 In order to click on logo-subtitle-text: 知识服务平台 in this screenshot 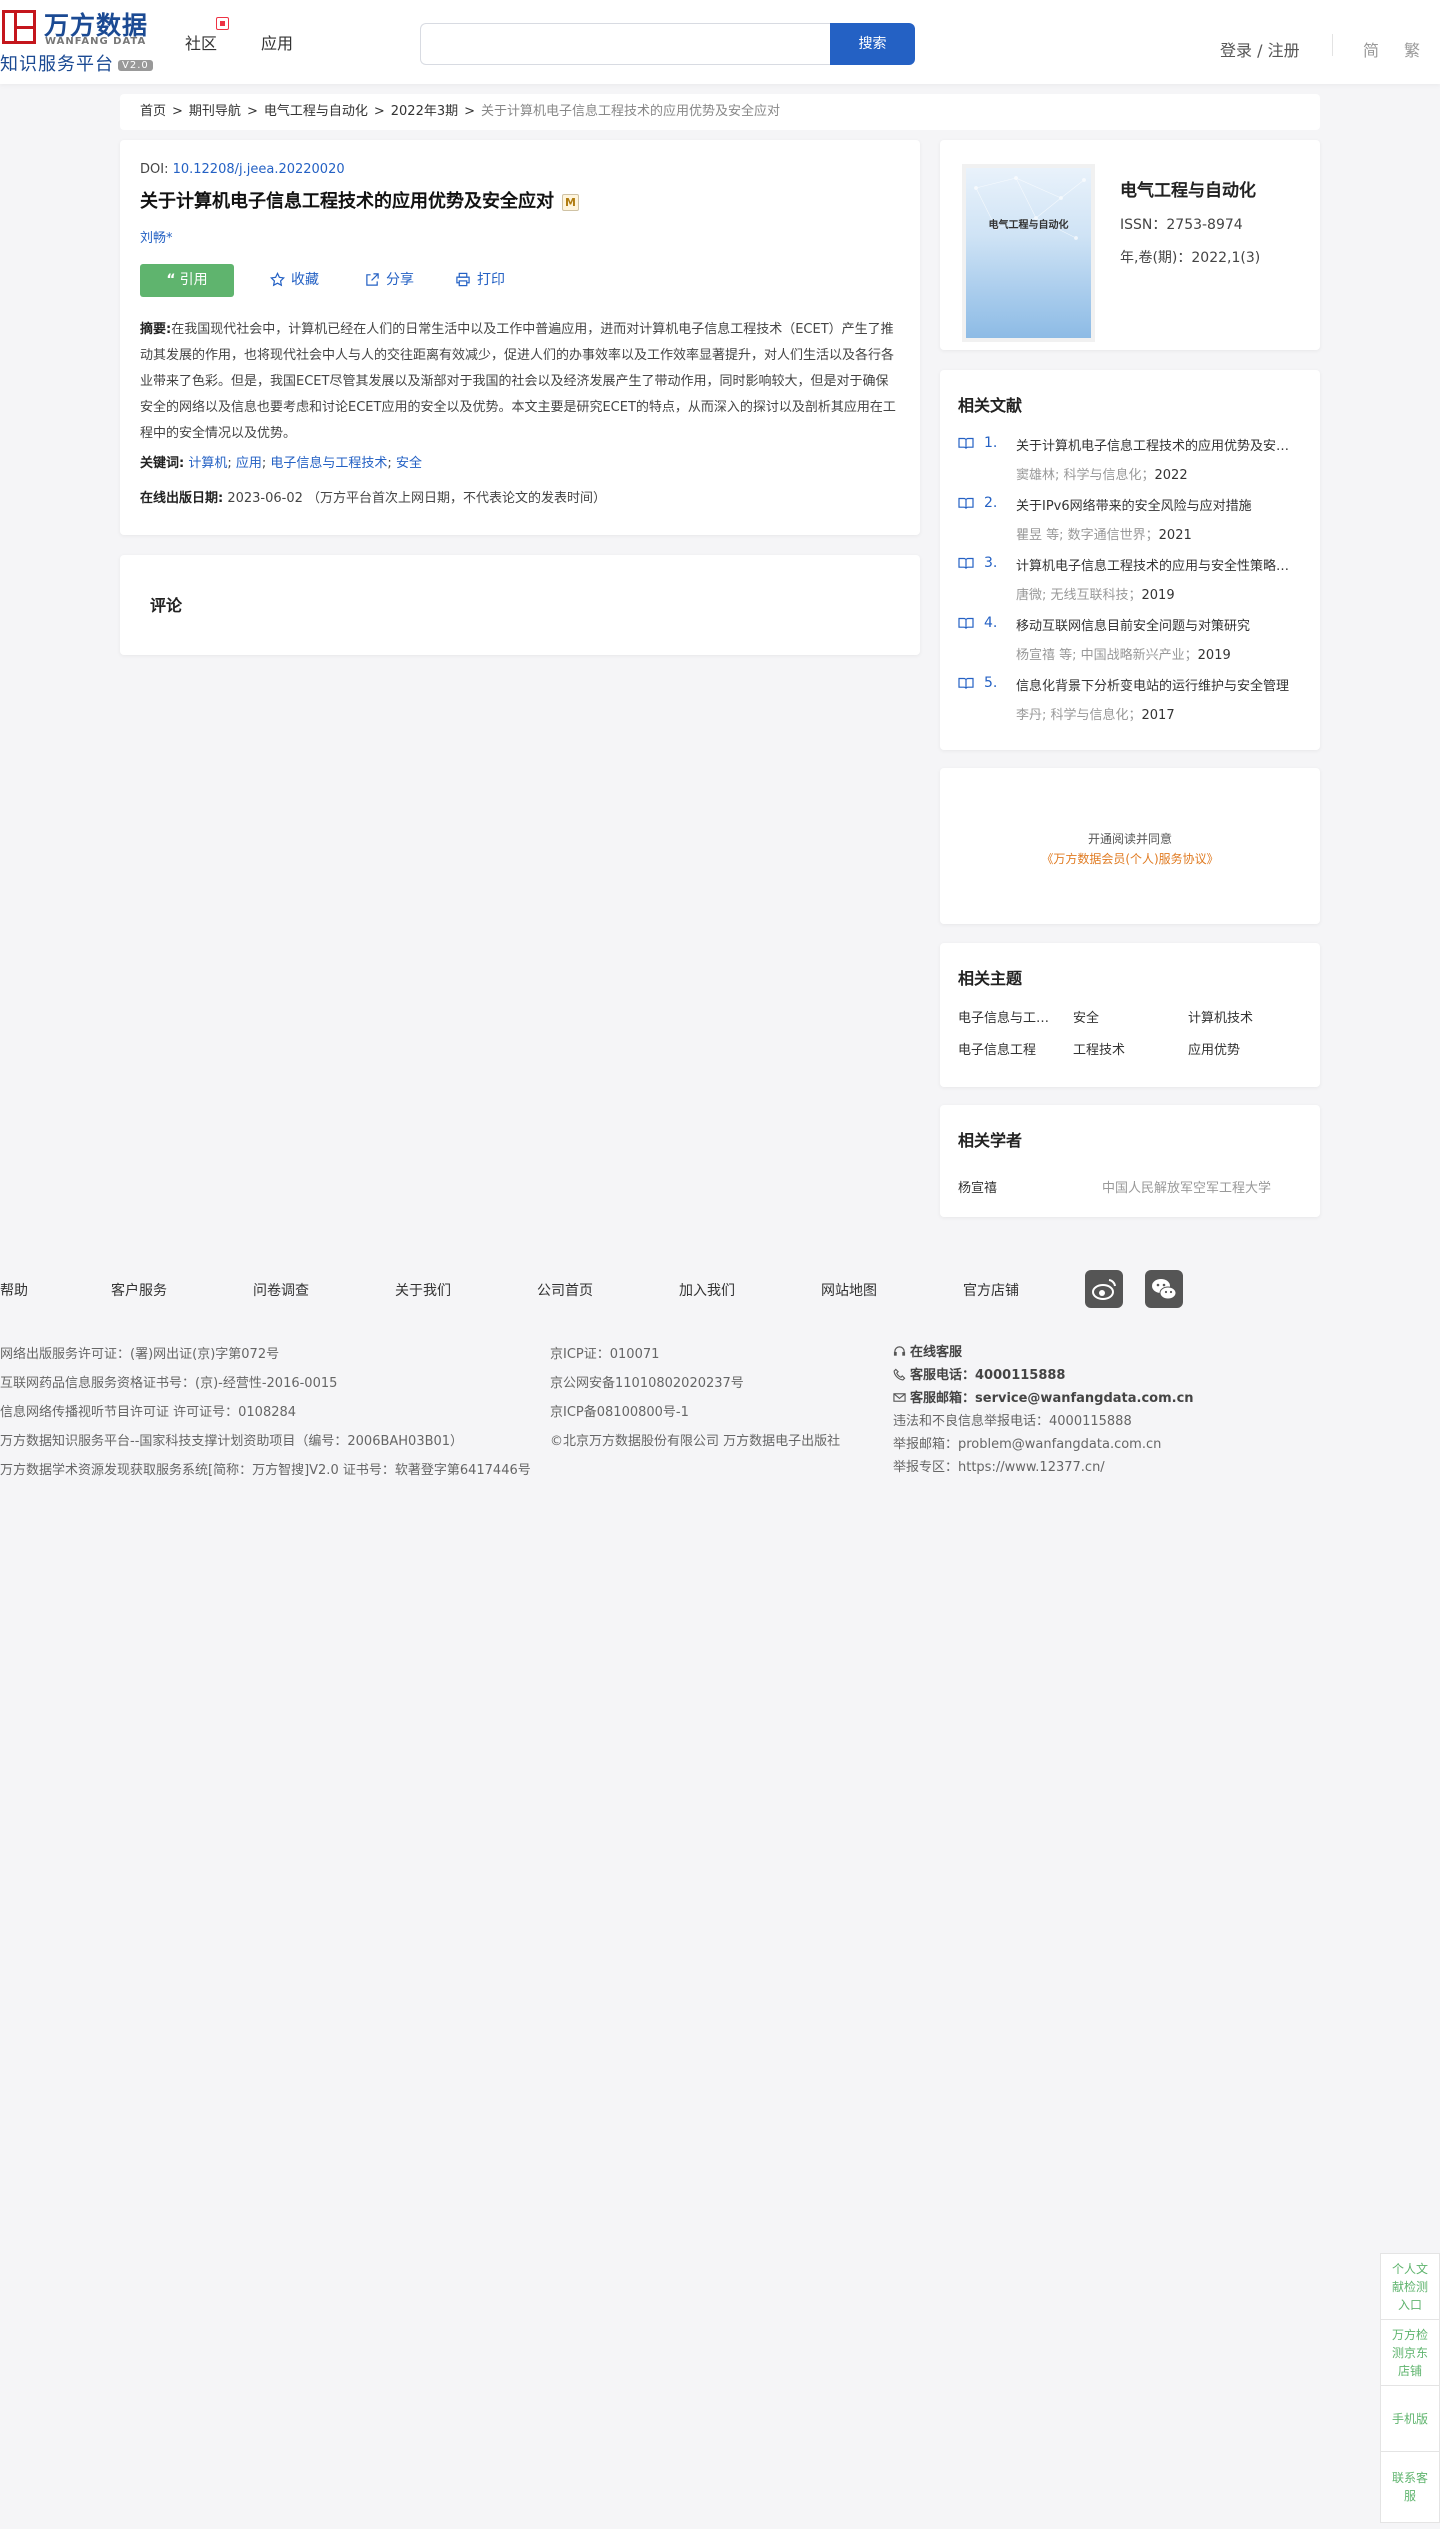, I will do `click(57, 64)`.